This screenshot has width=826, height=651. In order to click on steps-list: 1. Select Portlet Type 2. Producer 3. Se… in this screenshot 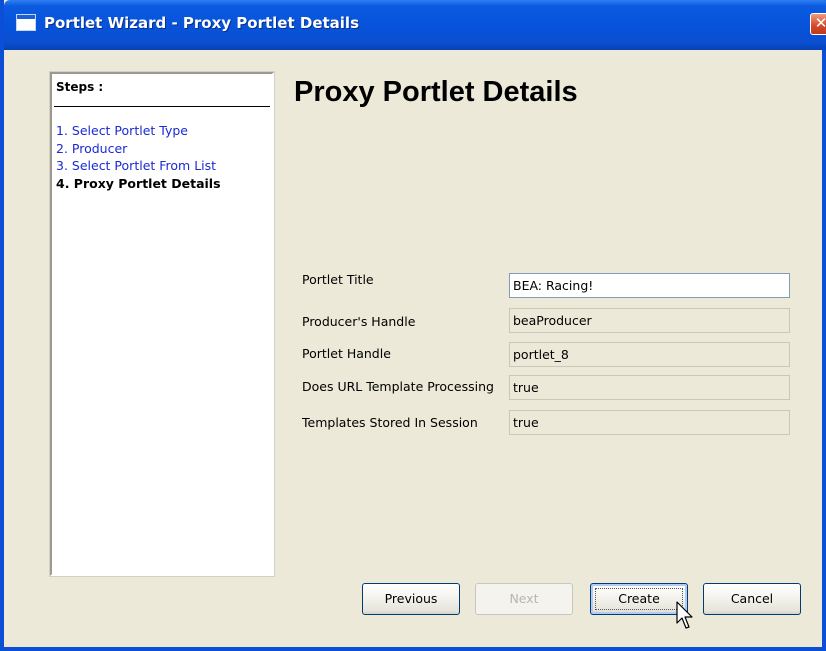, I will do `click(138, 157)`.